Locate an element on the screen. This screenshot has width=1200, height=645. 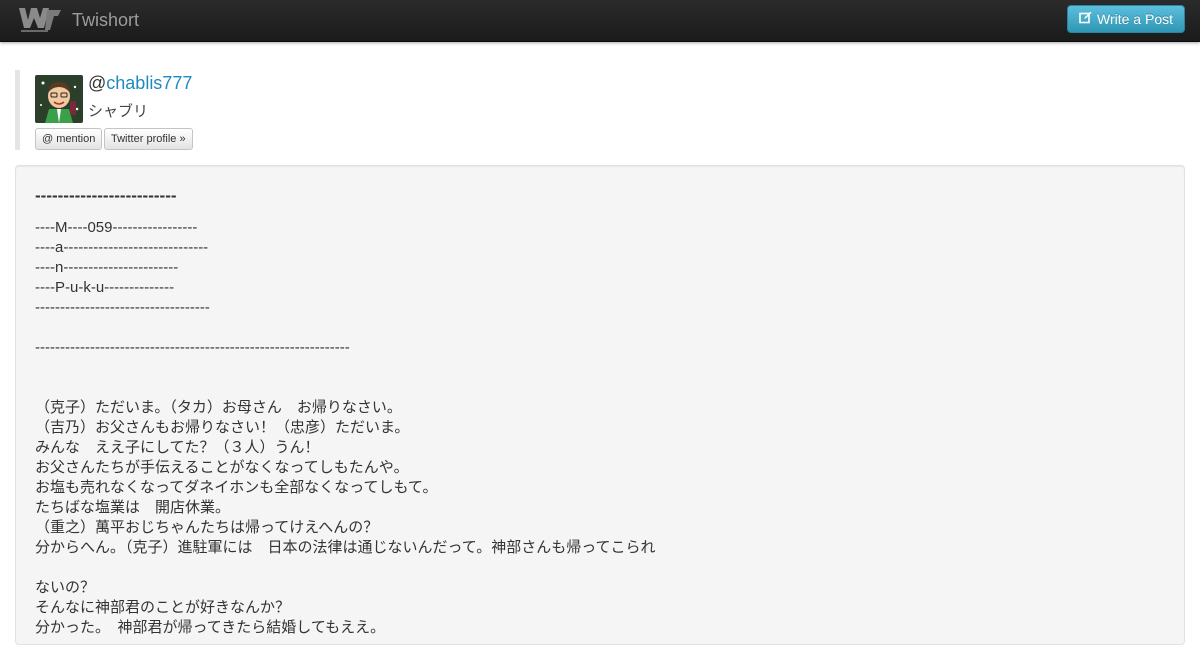
edit-icon is located at coordinates (1085, 19).